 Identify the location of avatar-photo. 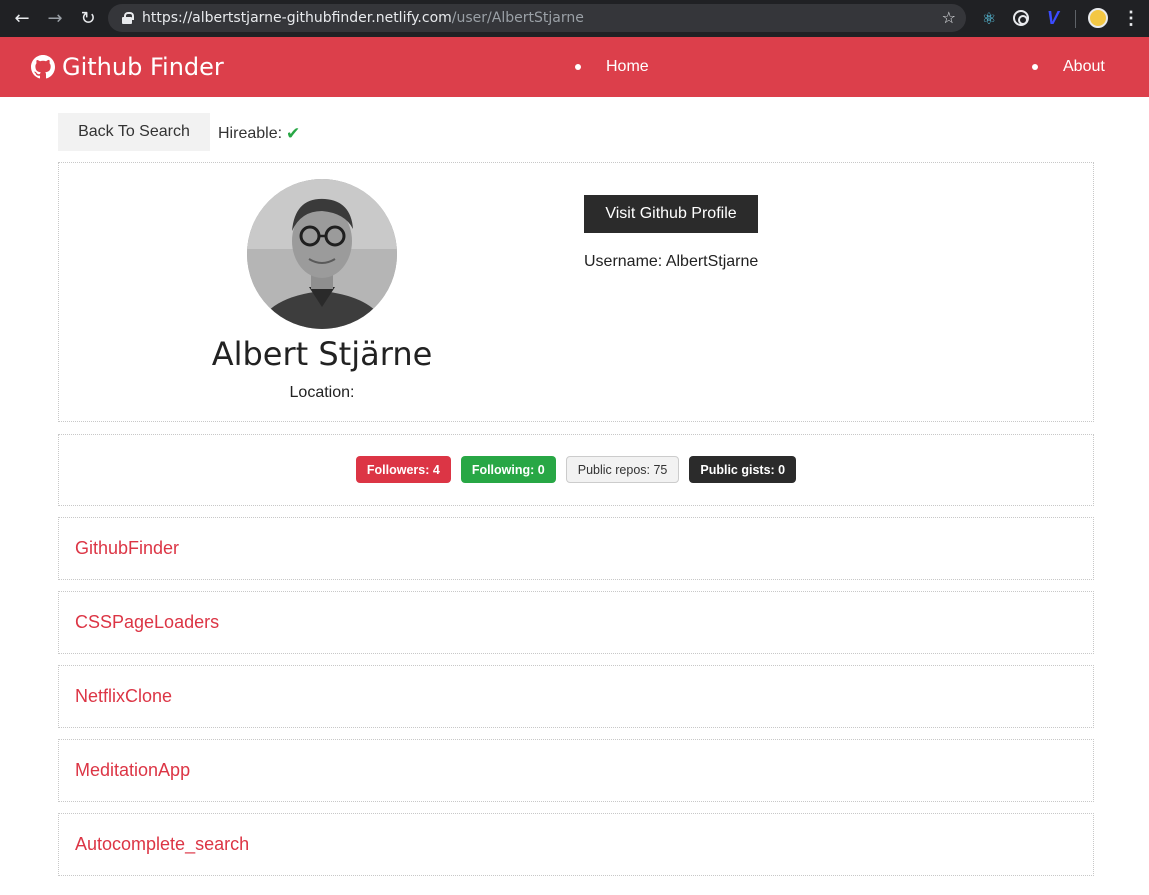
(322, 254).